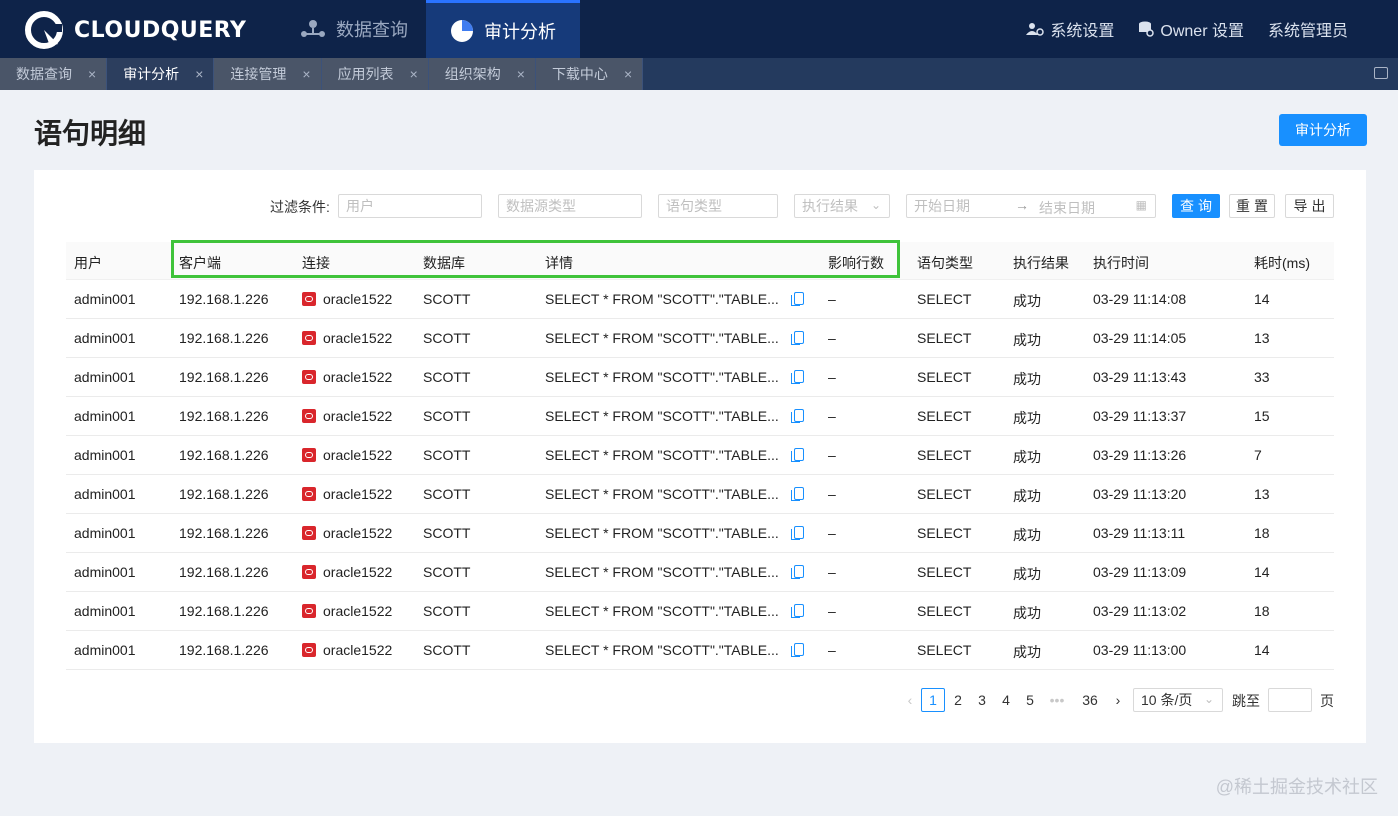 The height and width of the screenshot is (816, 1398). Describe the element at coordinates (832, 377) in the screenshot. I see `table-cell: –` at that location.